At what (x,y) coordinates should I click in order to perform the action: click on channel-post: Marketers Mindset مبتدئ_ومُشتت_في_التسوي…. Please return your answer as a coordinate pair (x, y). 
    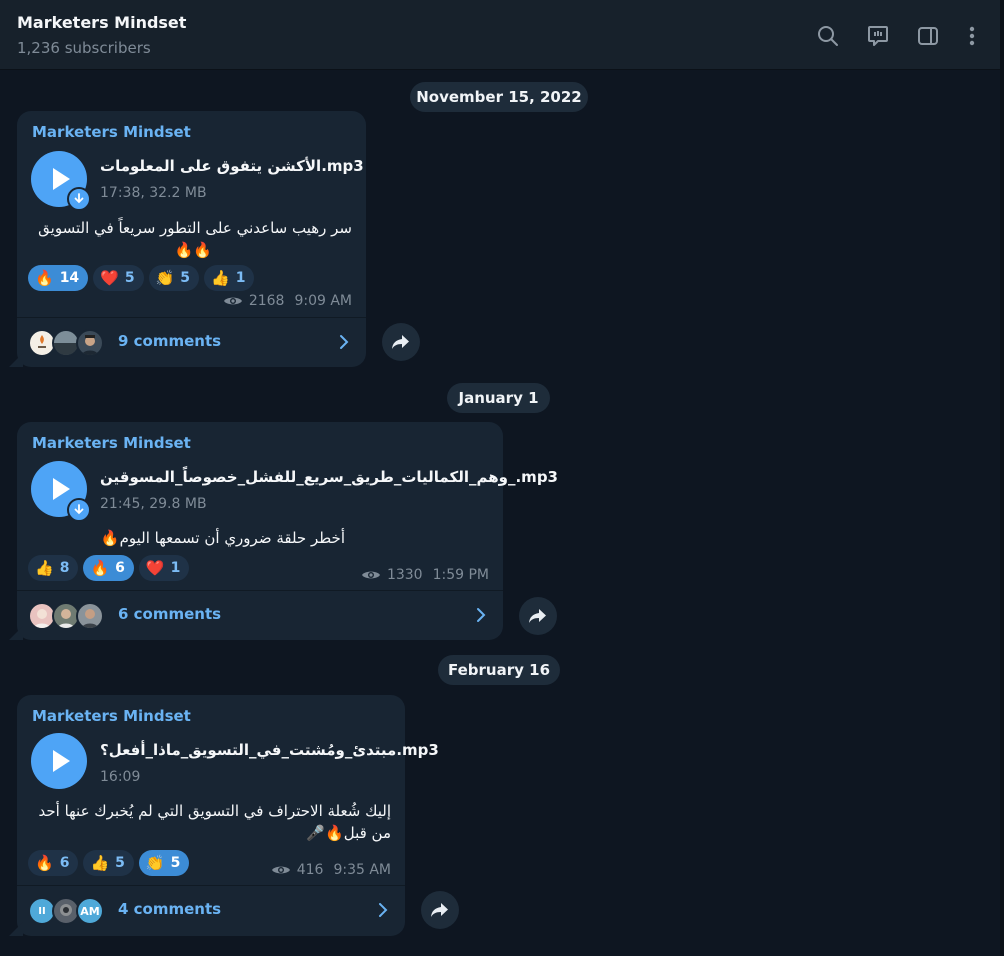
    Looking at the image, I should click on (224, 815).